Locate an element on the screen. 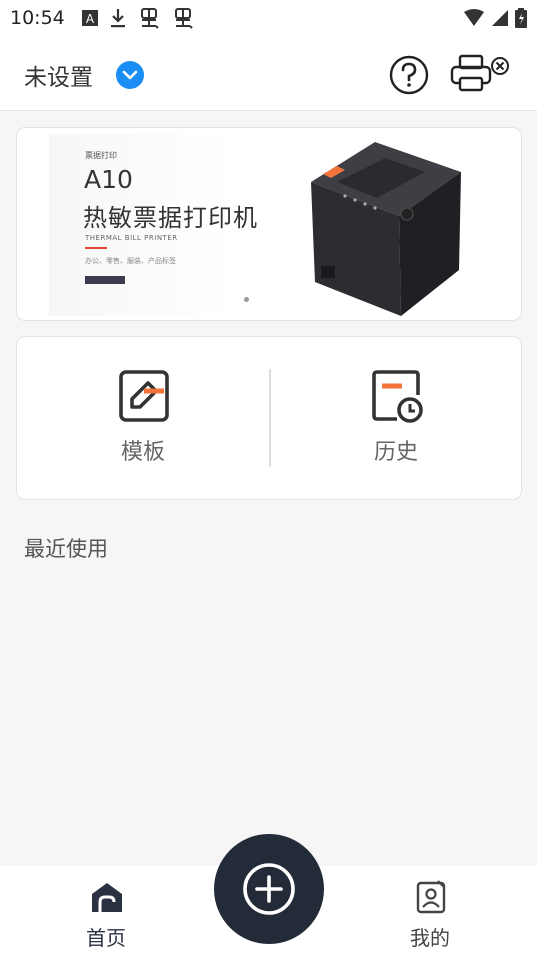 Image resolution: width=537 pixels, height=956 pixels. svg-text: A is located at coordinates (90, 19).